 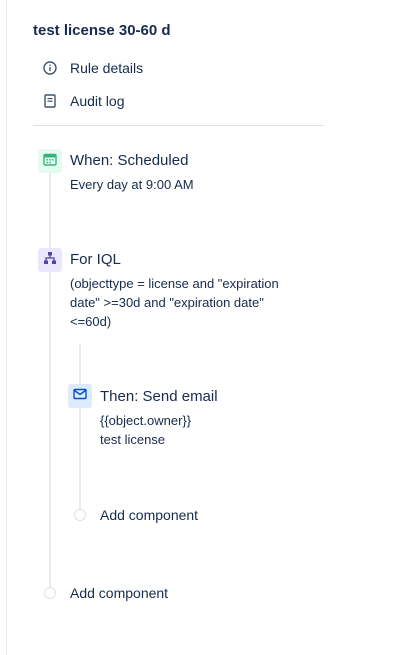 What do you see at coordinates (132, 184) in the screenshot?
I see `trigger-description: Every day at 9:00 AM` at bounding box center [132, 184].